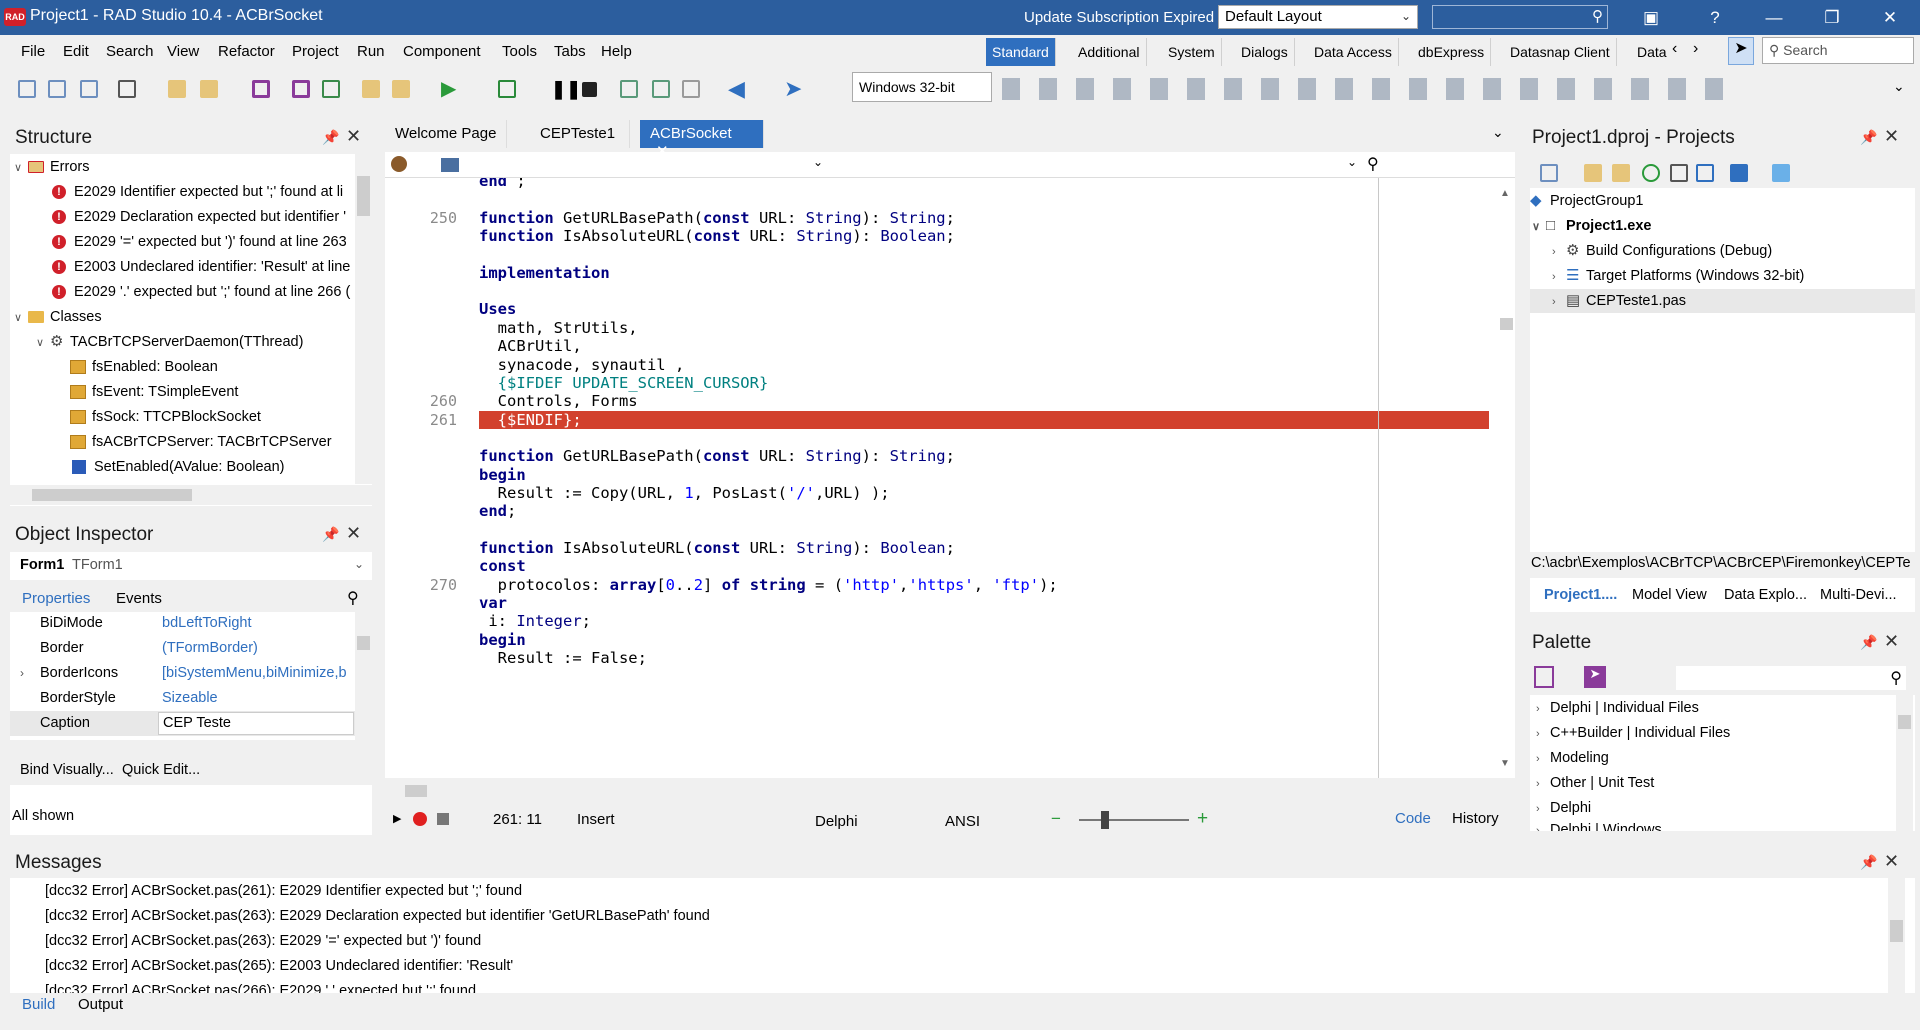 Image resolution: width=1920 pixels, height=1030 pixels. Describe the element at coordinates (1544, 677) in the screenshot. I see `palette-categories-icon` at that location.